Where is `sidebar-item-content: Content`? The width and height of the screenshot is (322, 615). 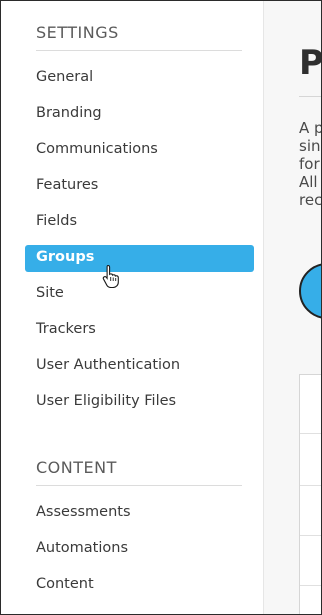 sidebar-item-content: Content is located at coordinates (139, 585).